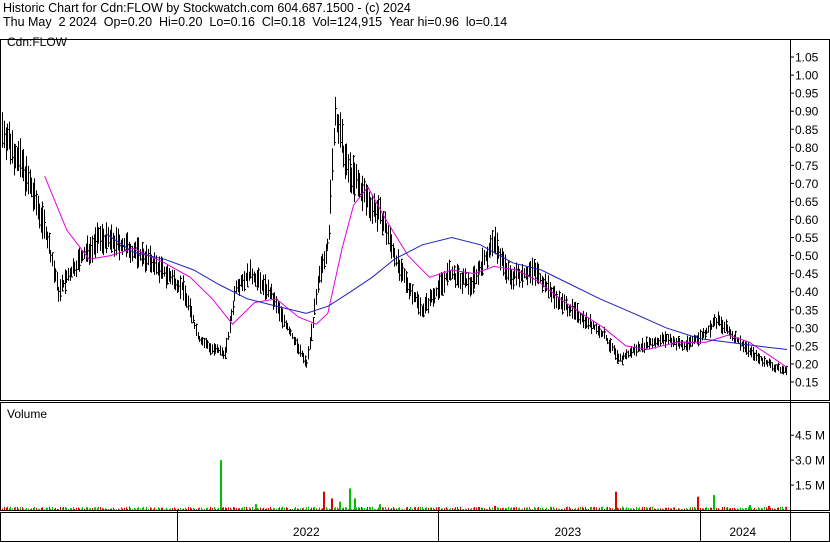 Image resolution: width=830 pixels, height=543 pixels. Describe the element at coordinates (807, 202) in the screenshot. I see `price-tick-label: 0.65` at that location.